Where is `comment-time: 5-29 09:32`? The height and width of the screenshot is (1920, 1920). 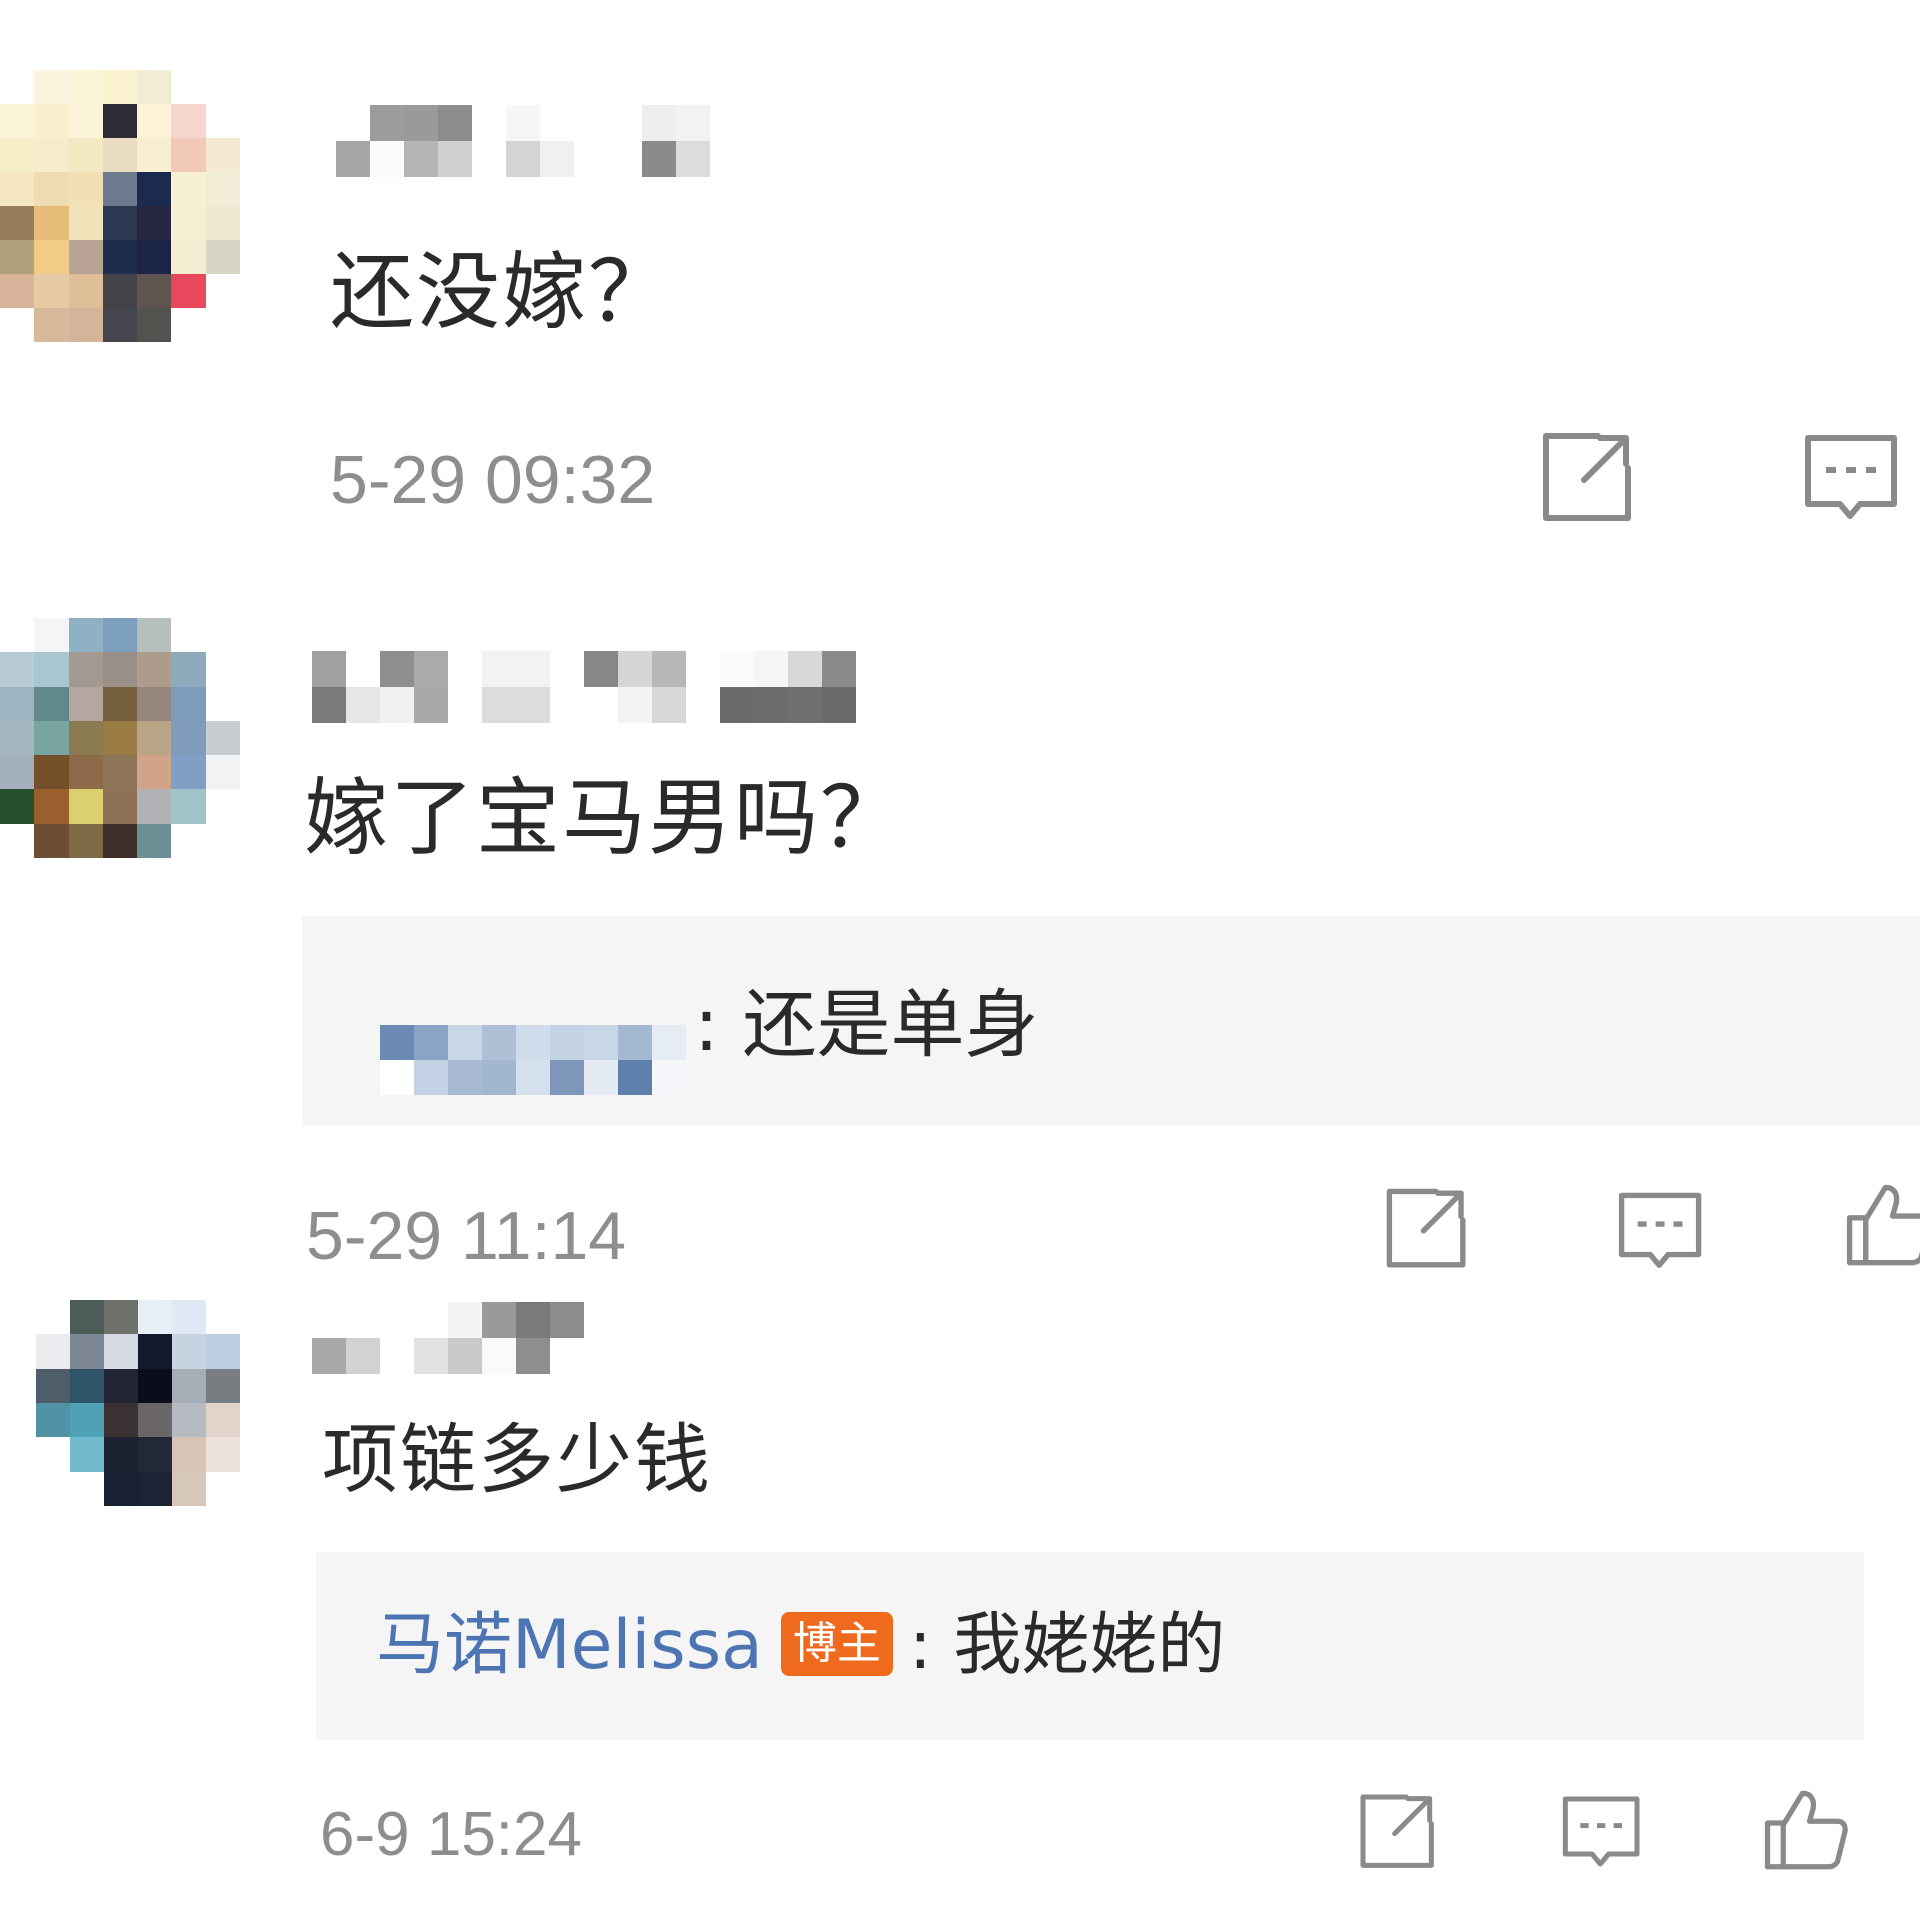
comment-time: 5-29 09:32 is located at coordinates (493, 480).